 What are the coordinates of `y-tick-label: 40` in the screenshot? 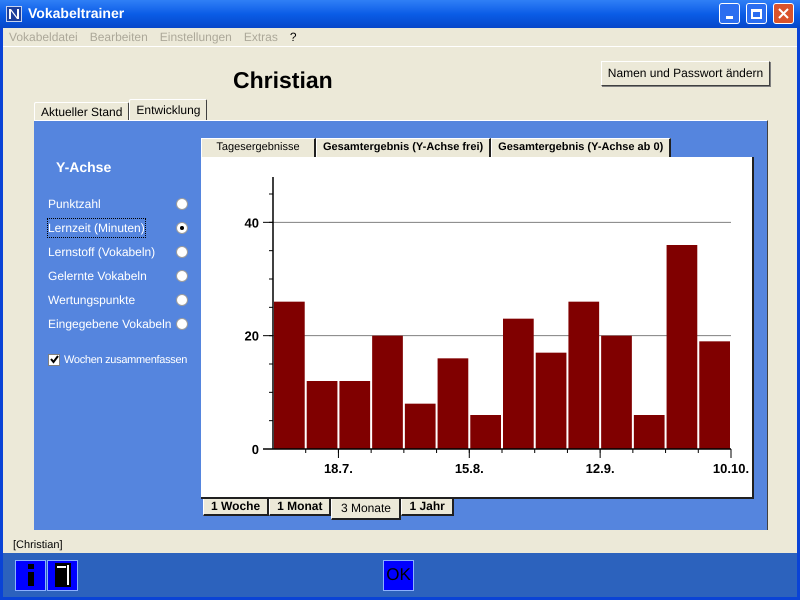 It's located at (251, 222).